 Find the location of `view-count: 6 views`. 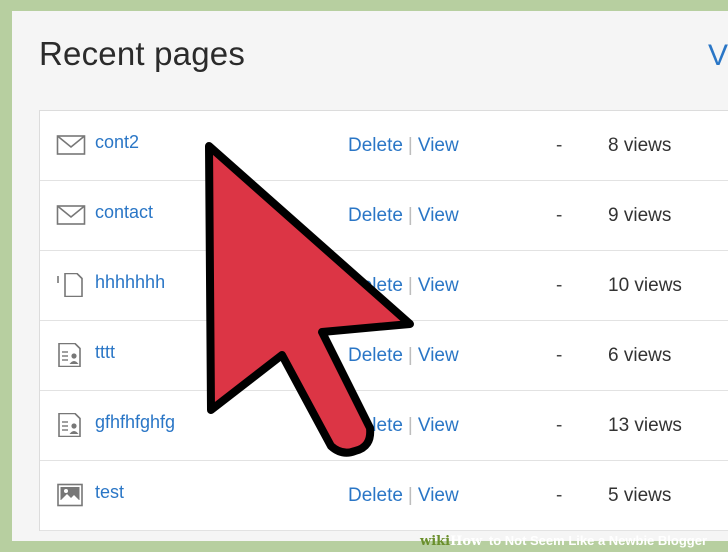

view-count: 6 views is located at coordinates (640, 355).